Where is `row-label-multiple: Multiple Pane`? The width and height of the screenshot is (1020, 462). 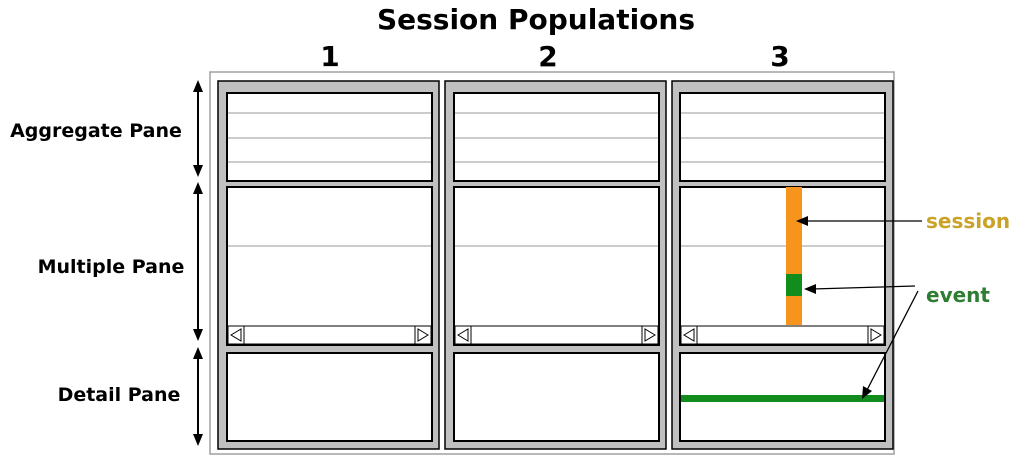 row-label-multiple: Multiple Pane is located at coordinates (111, 267).